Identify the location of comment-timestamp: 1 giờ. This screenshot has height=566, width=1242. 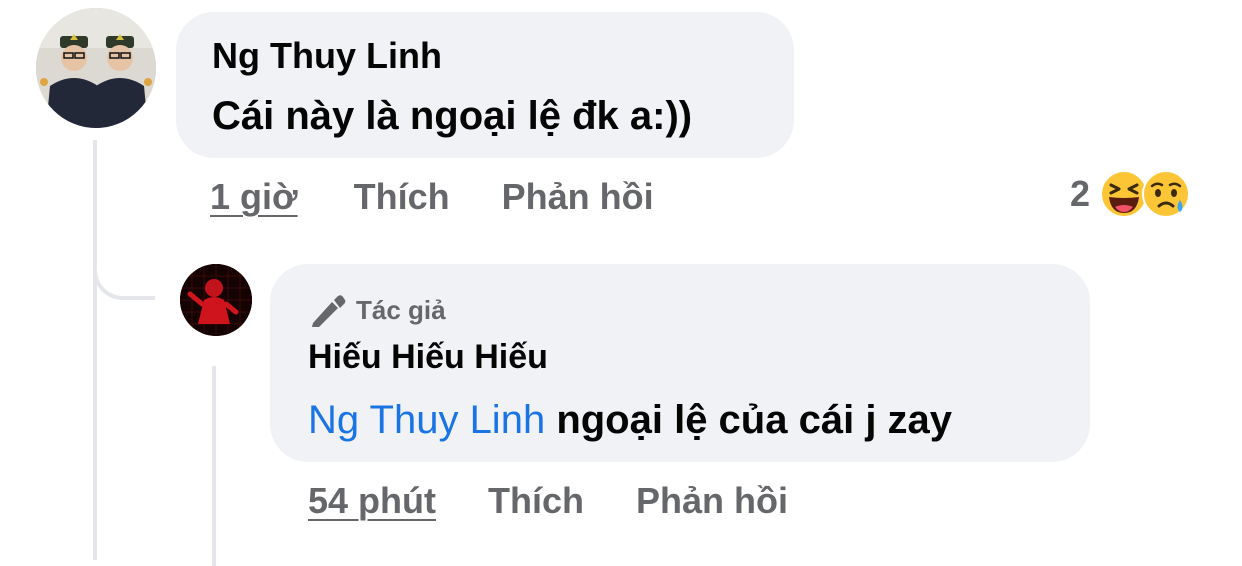
(254, 197).